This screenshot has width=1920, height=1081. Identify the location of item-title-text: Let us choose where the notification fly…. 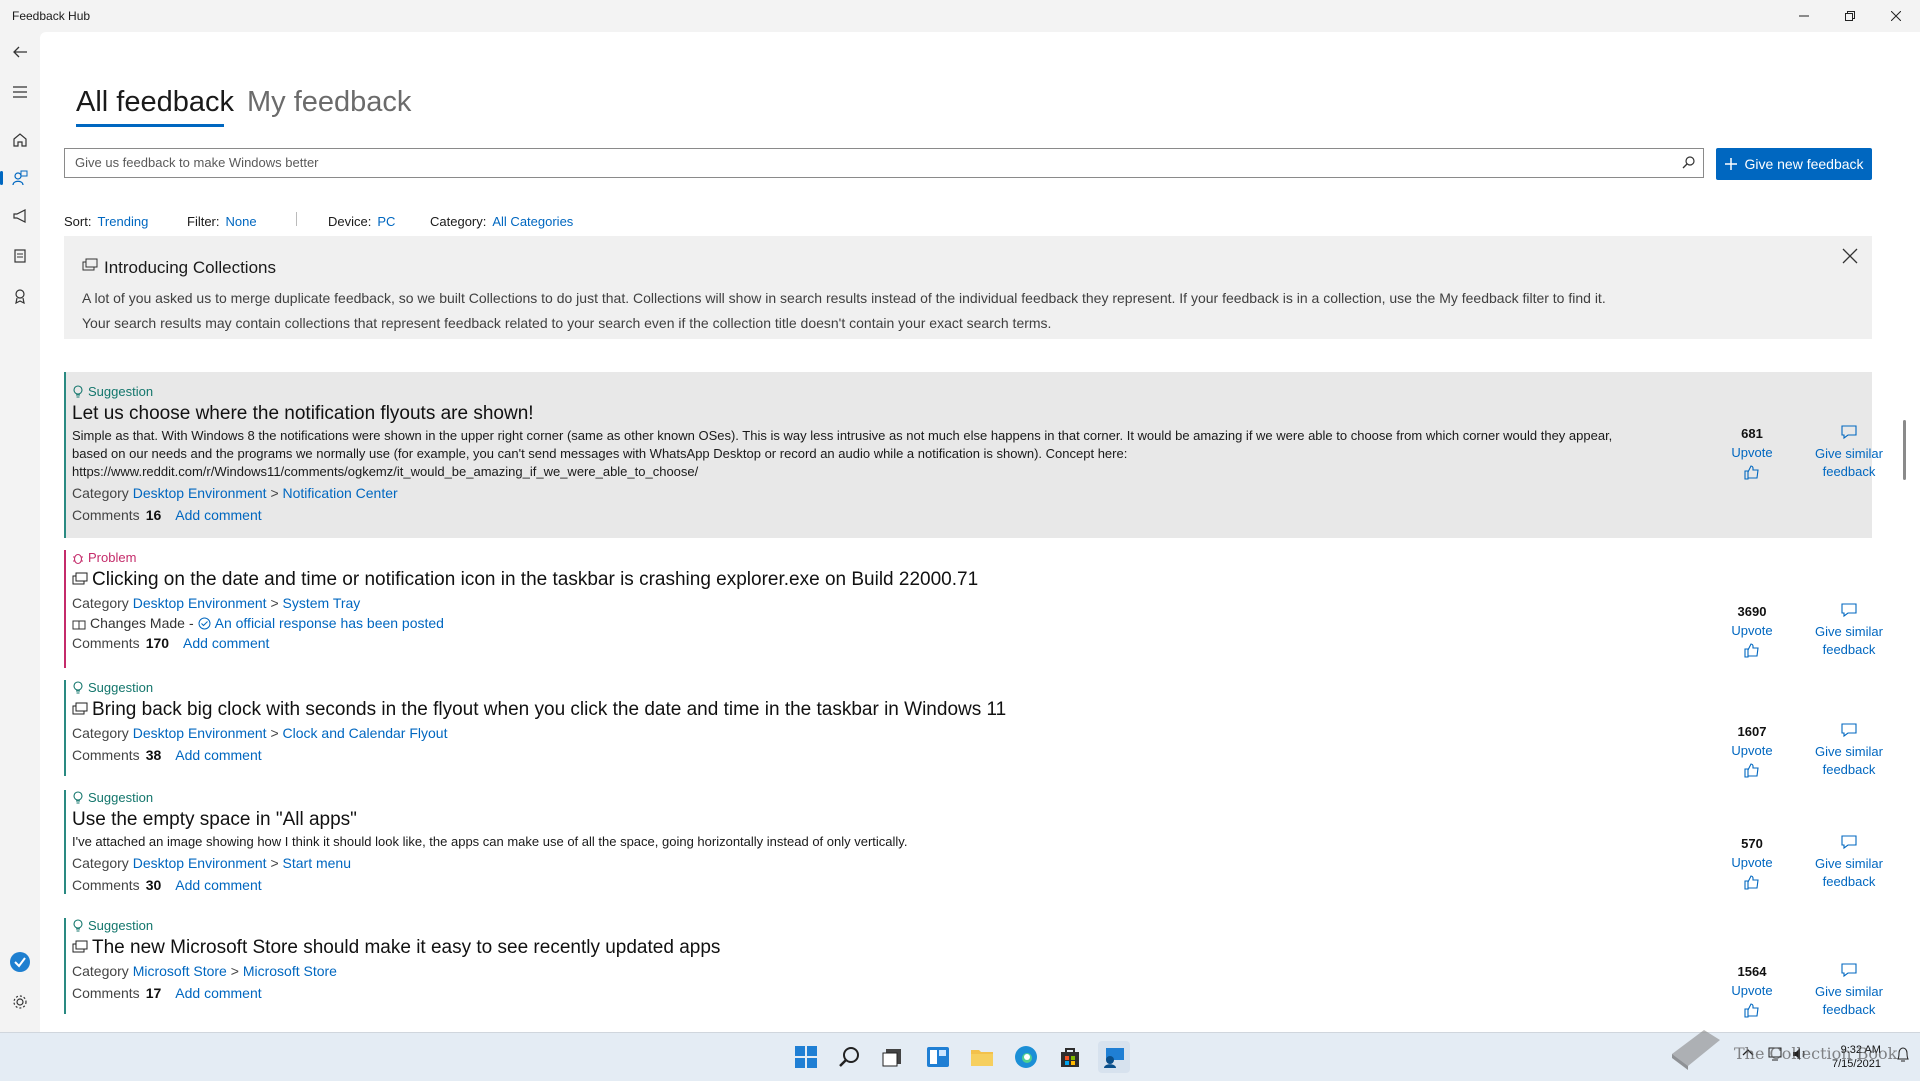
(303, 414).